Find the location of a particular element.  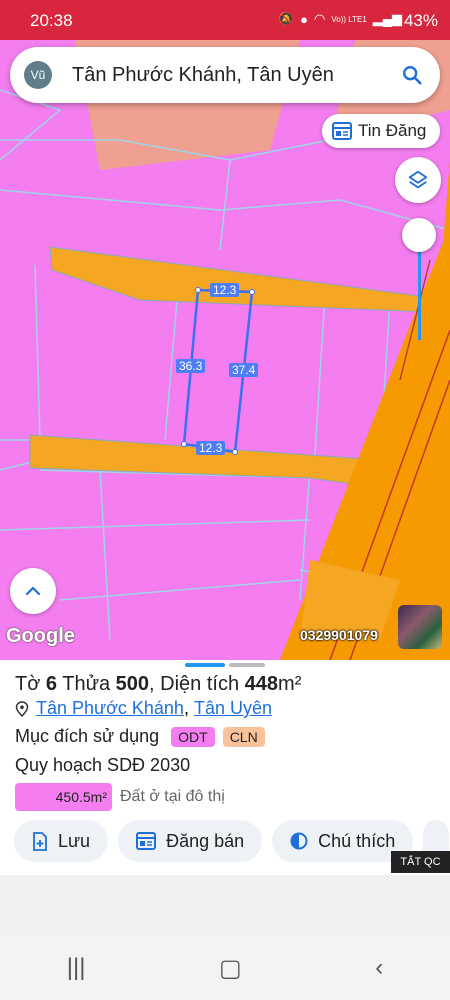

layers-button is located at coordinates (418, 180).